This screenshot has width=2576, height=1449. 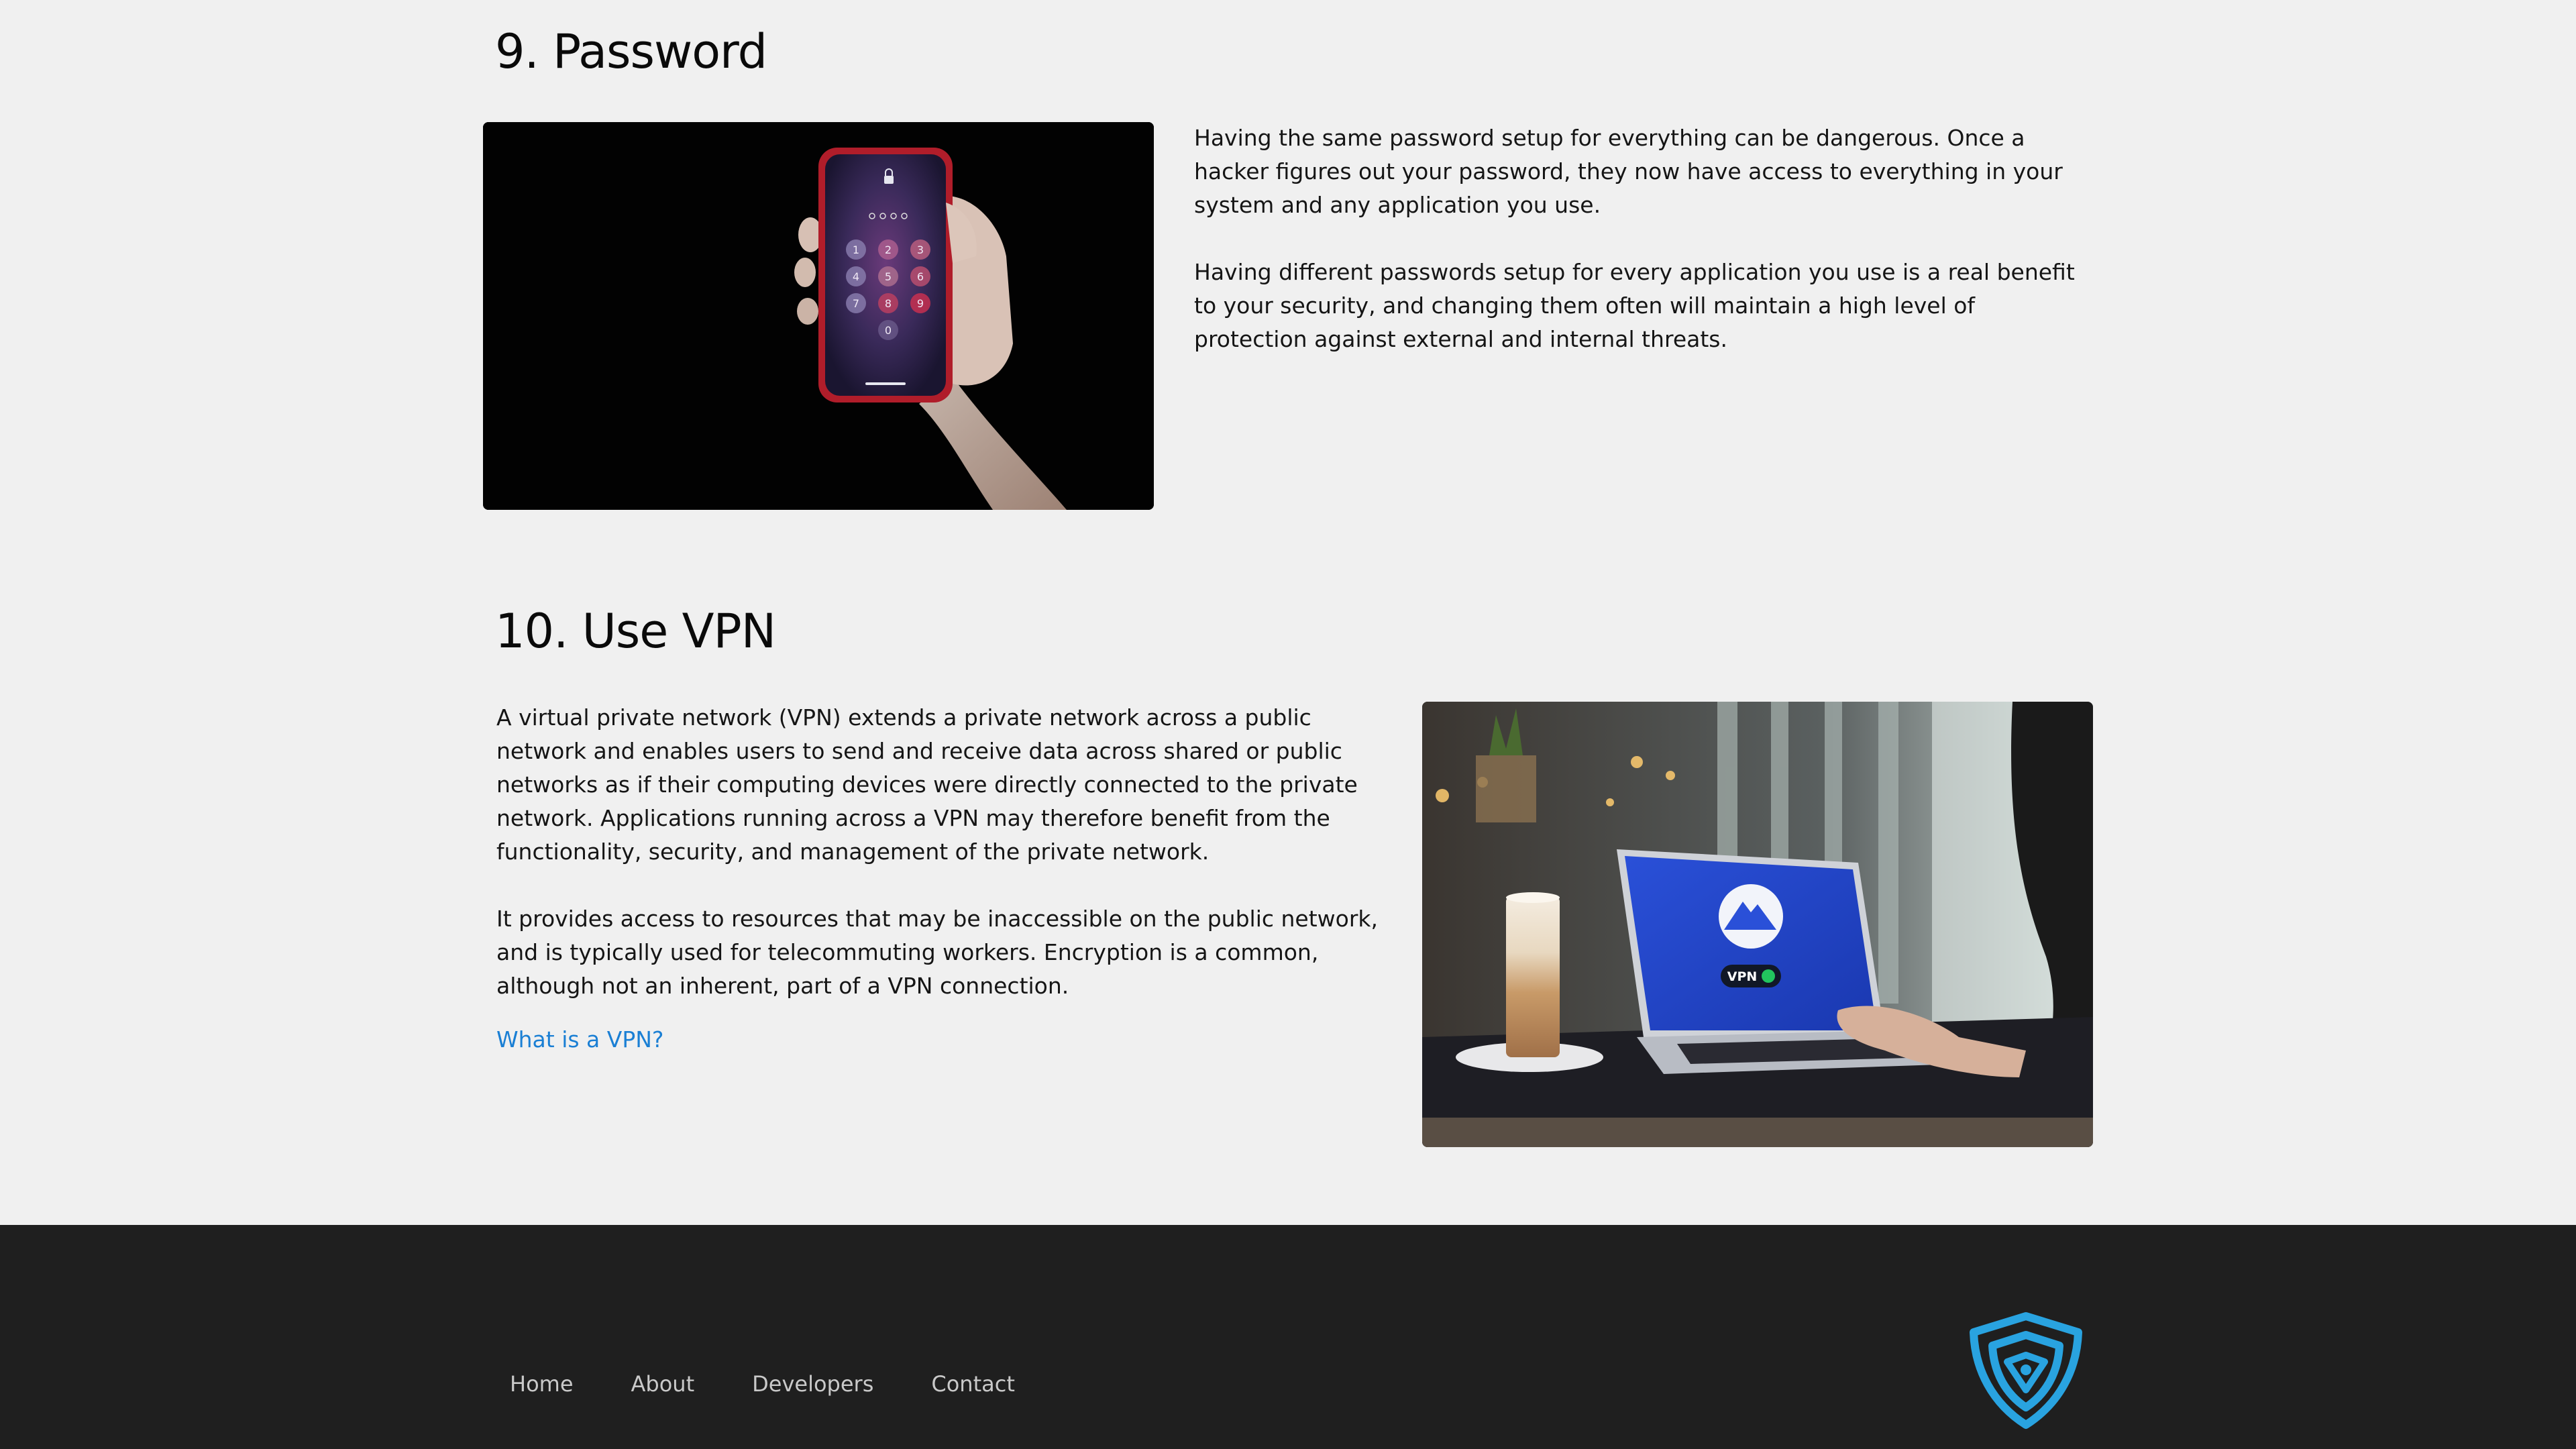 I want to click on what-is-vpn-link: What is a VPN?, so click(x=579, y=1039).